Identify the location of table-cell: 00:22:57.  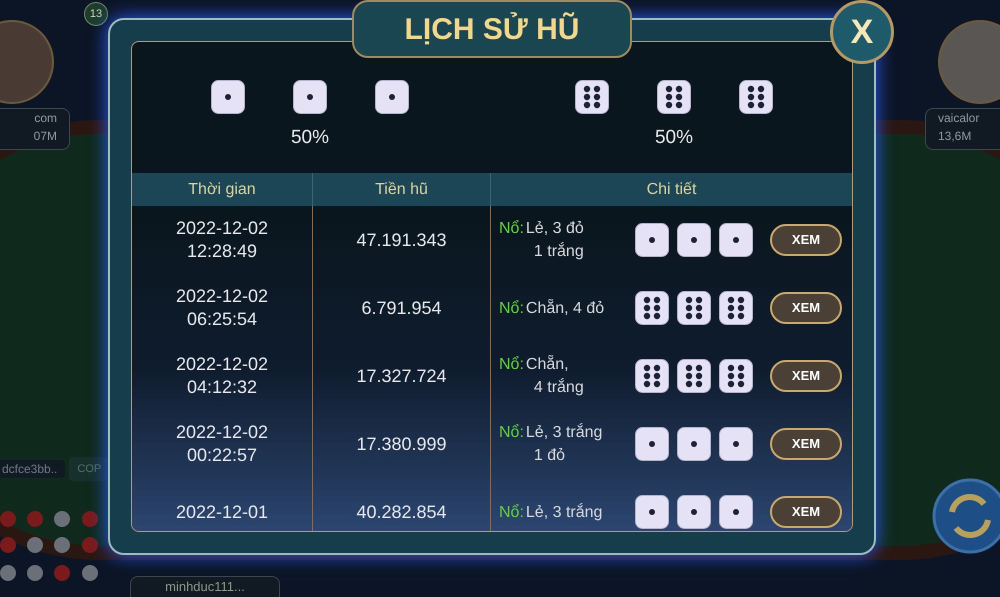
(222, 455).